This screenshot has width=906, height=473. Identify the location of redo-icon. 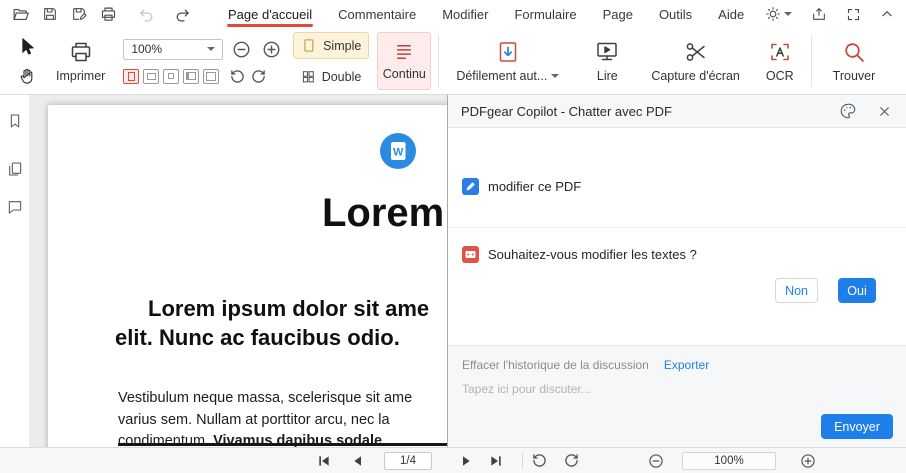
(182, 15).